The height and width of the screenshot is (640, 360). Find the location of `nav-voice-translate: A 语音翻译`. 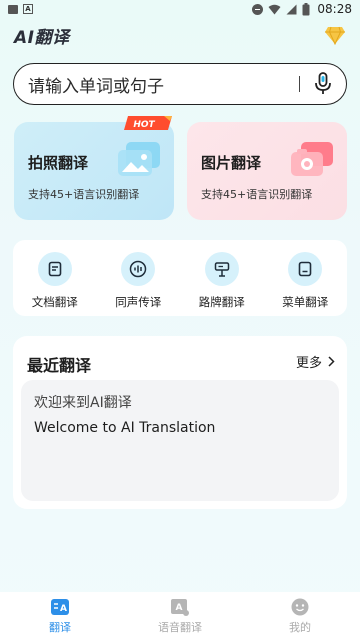

nav-voice-translate: A 语音翻译 is located at coordinates (180, 616).